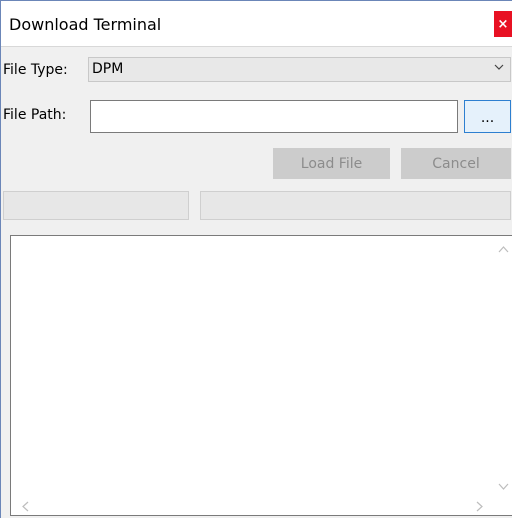 The image size is (512, 518). I want to click on load-file-button: Load File, so click(331, 163).